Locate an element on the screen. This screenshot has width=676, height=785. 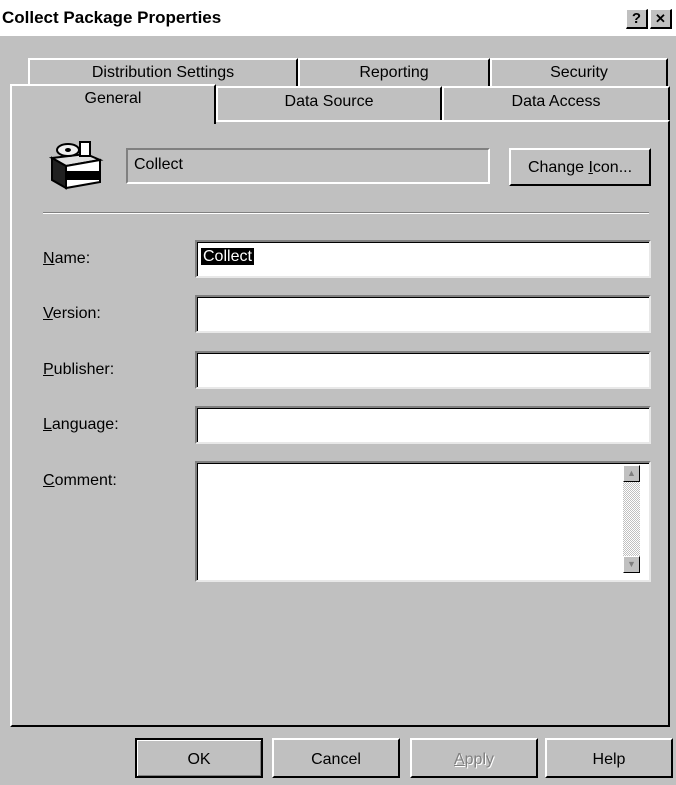
publisher-field is located at coordinates (423, 370).